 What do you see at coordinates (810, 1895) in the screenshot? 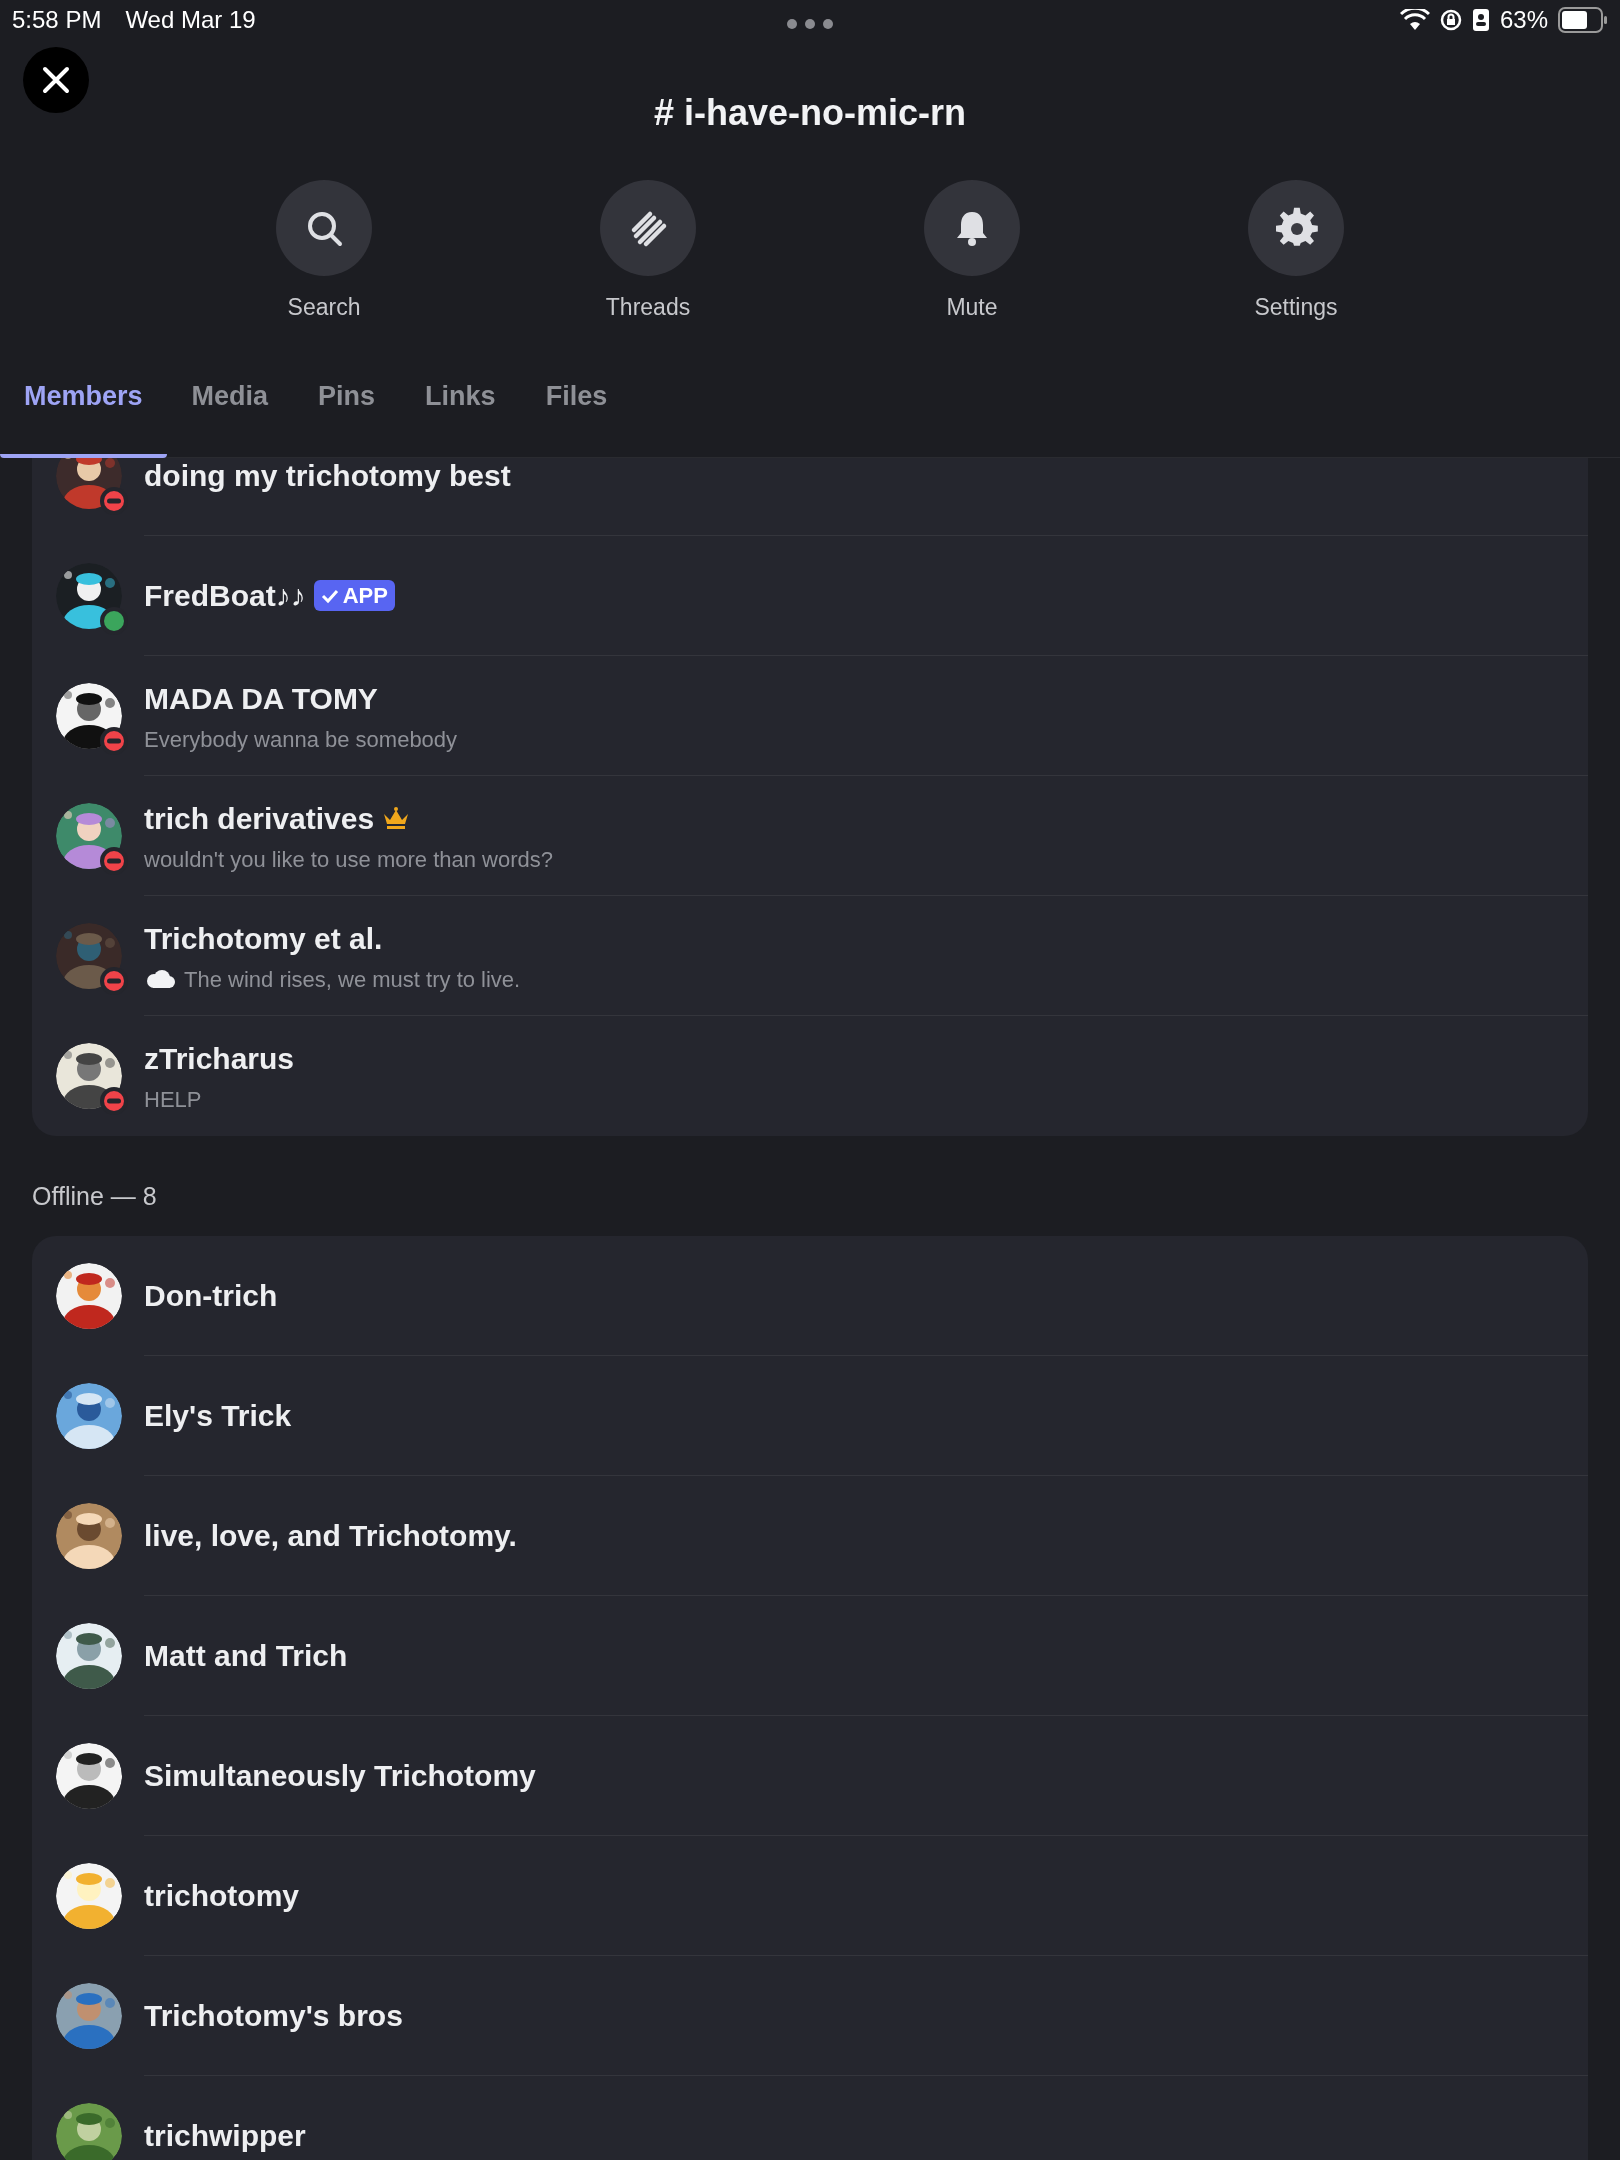
I see `member-row: trichotomy` at bounding box center [810, 1895].